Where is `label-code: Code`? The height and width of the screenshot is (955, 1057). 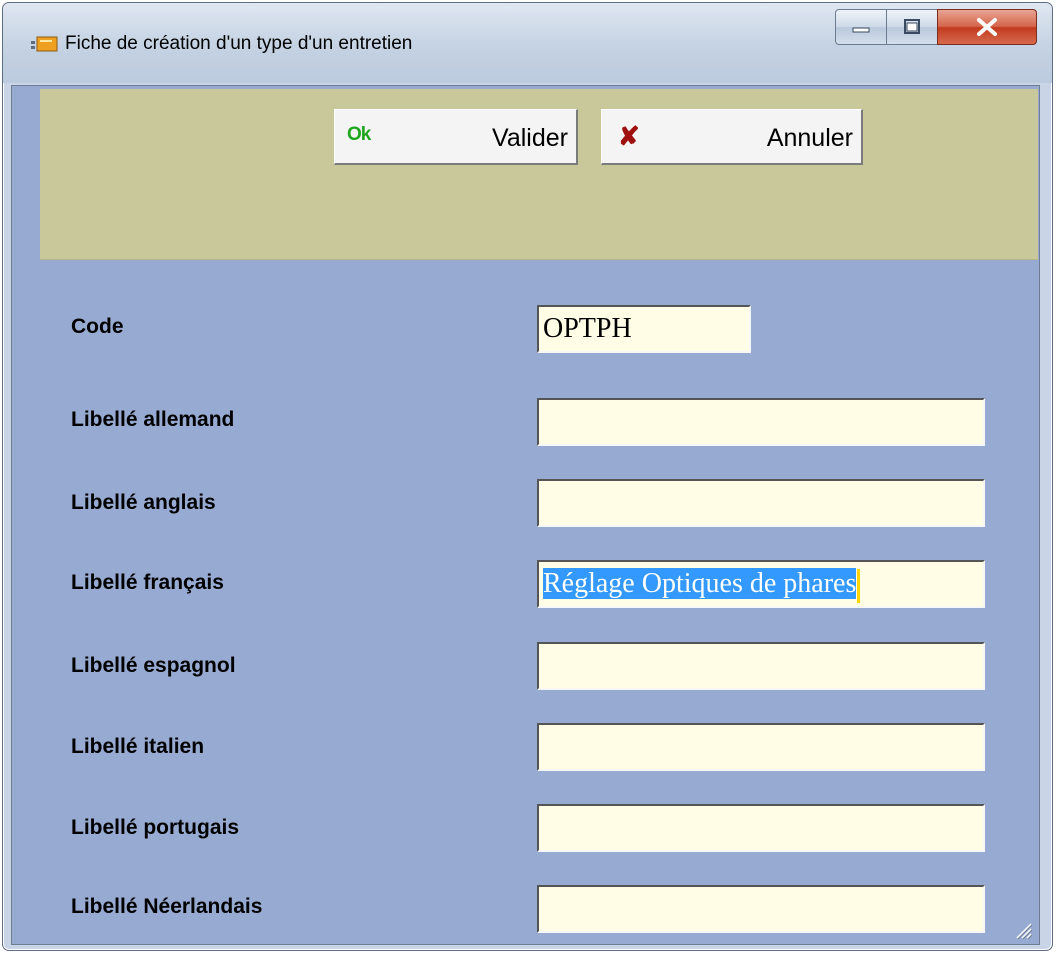 label-code: Code is located at coordinates (97, 326).